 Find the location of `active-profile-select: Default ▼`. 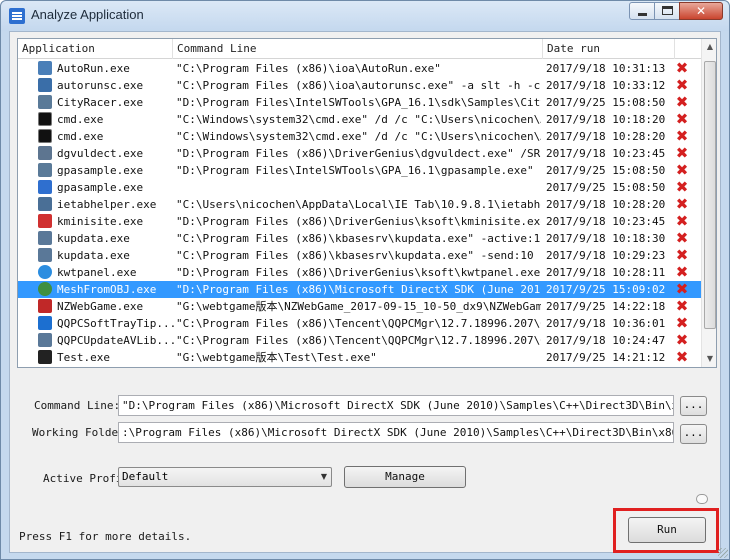

active-profile-select: Default ▼ is located at coordinates (225, 477).